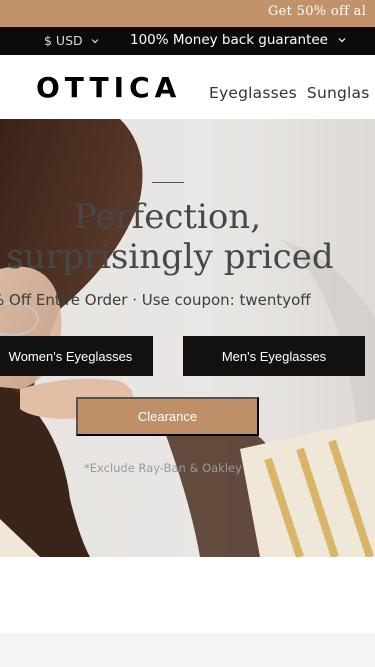  What do you see at coordinates (253, 93) in the screenshot?
I see `nav-eyeglasses: Eyeglasses` at bounding box center [253, 93].